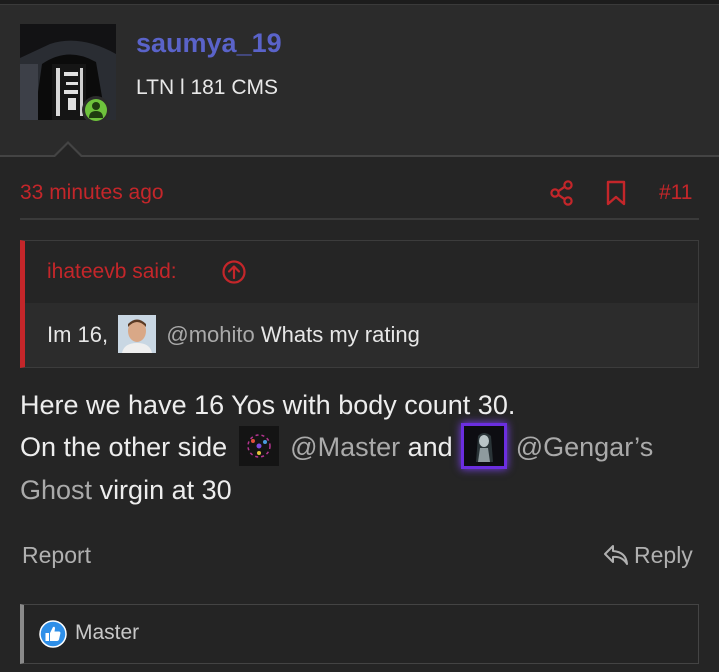 This screenshot has width=719, height=672. What do you see at coordinates (340, 334) in the screenshot?
I see `quote-text-end: Whats my rating` at bounding box center [340, 334].